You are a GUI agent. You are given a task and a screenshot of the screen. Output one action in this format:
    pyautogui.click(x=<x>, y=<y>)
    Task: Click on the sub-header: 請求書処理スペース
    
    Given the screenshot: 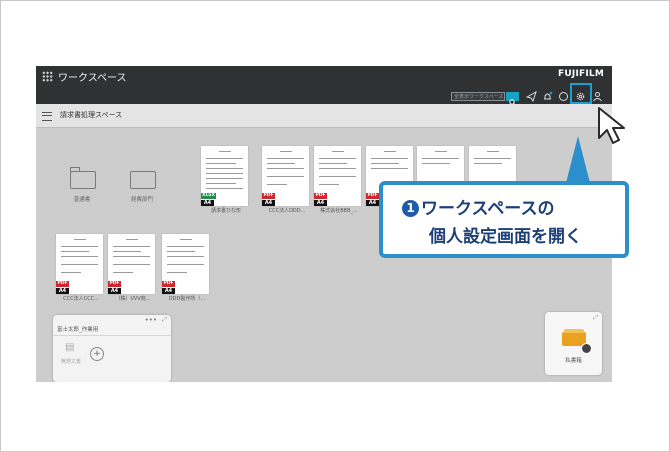 What is the action you would take?
    pyautogui.click(x=324, y=116)
    